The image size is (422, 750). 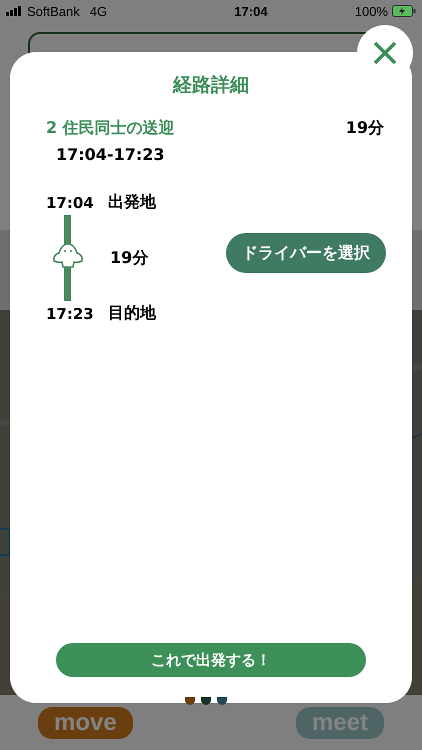 What do you see at coordinates (70, 313) in the screenshot?
I see `end-time: 17:23` at bounding box center [70, 313].